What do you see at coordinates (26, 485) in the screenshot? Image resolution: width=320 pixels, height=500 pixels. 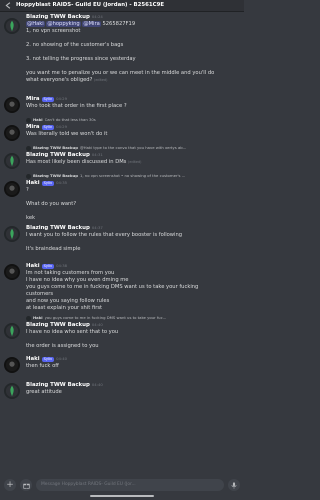 I see `gift-icon` at bounding box center [26, 485].